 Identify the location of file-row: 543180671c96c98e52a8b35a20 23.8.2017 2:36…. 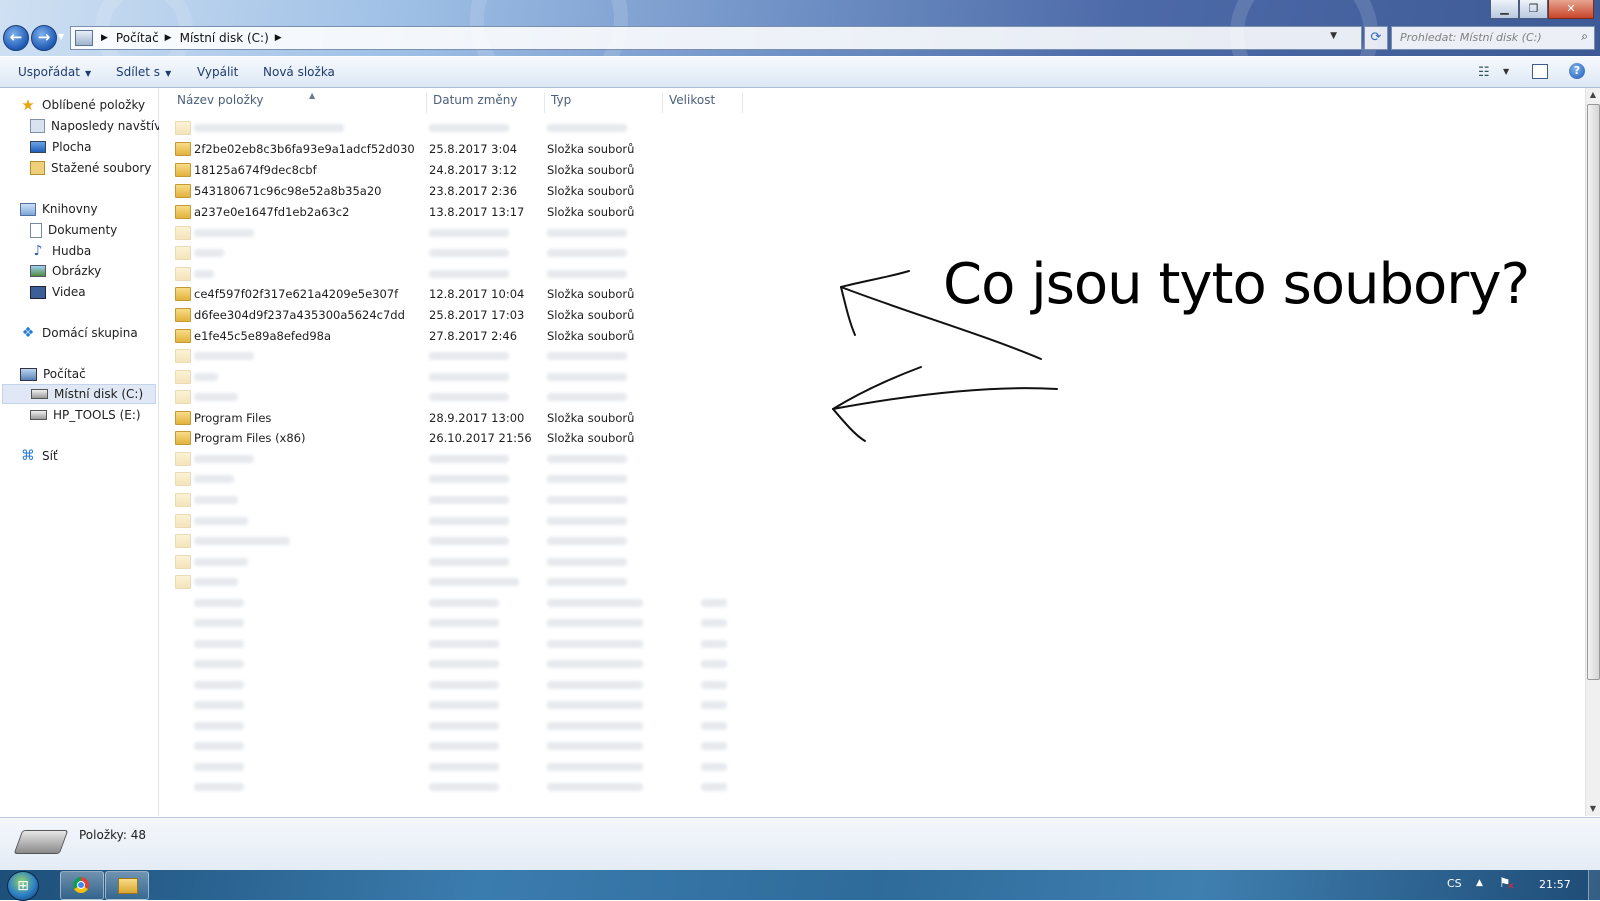
(451, 191).